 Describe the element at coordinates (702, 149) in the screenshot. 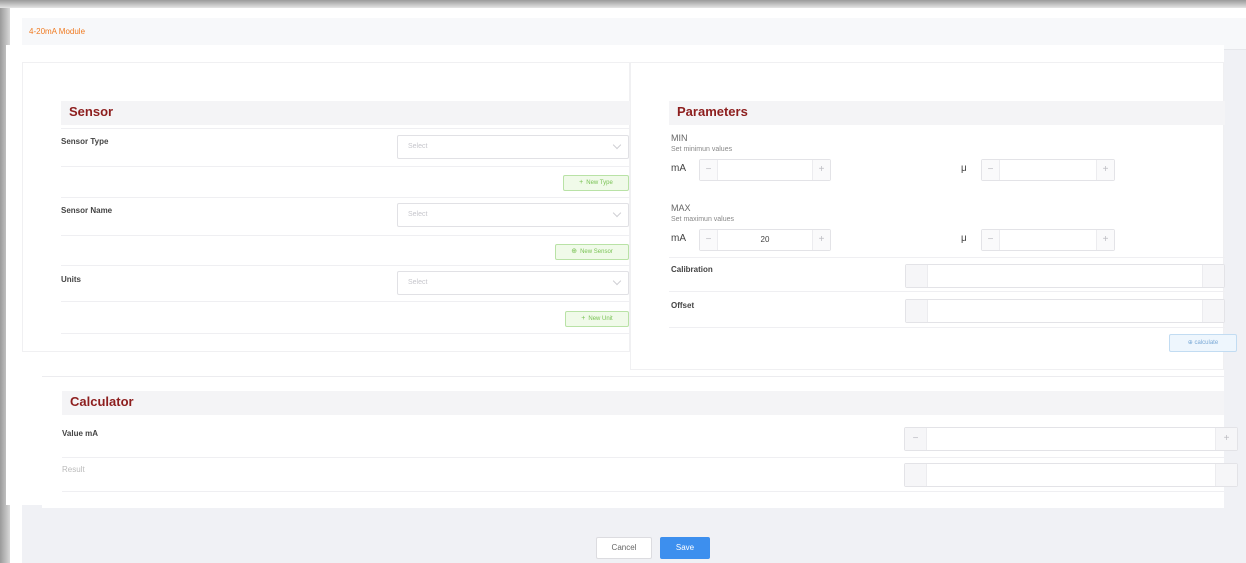

I see `min-hint: Set minimun values` at that location.